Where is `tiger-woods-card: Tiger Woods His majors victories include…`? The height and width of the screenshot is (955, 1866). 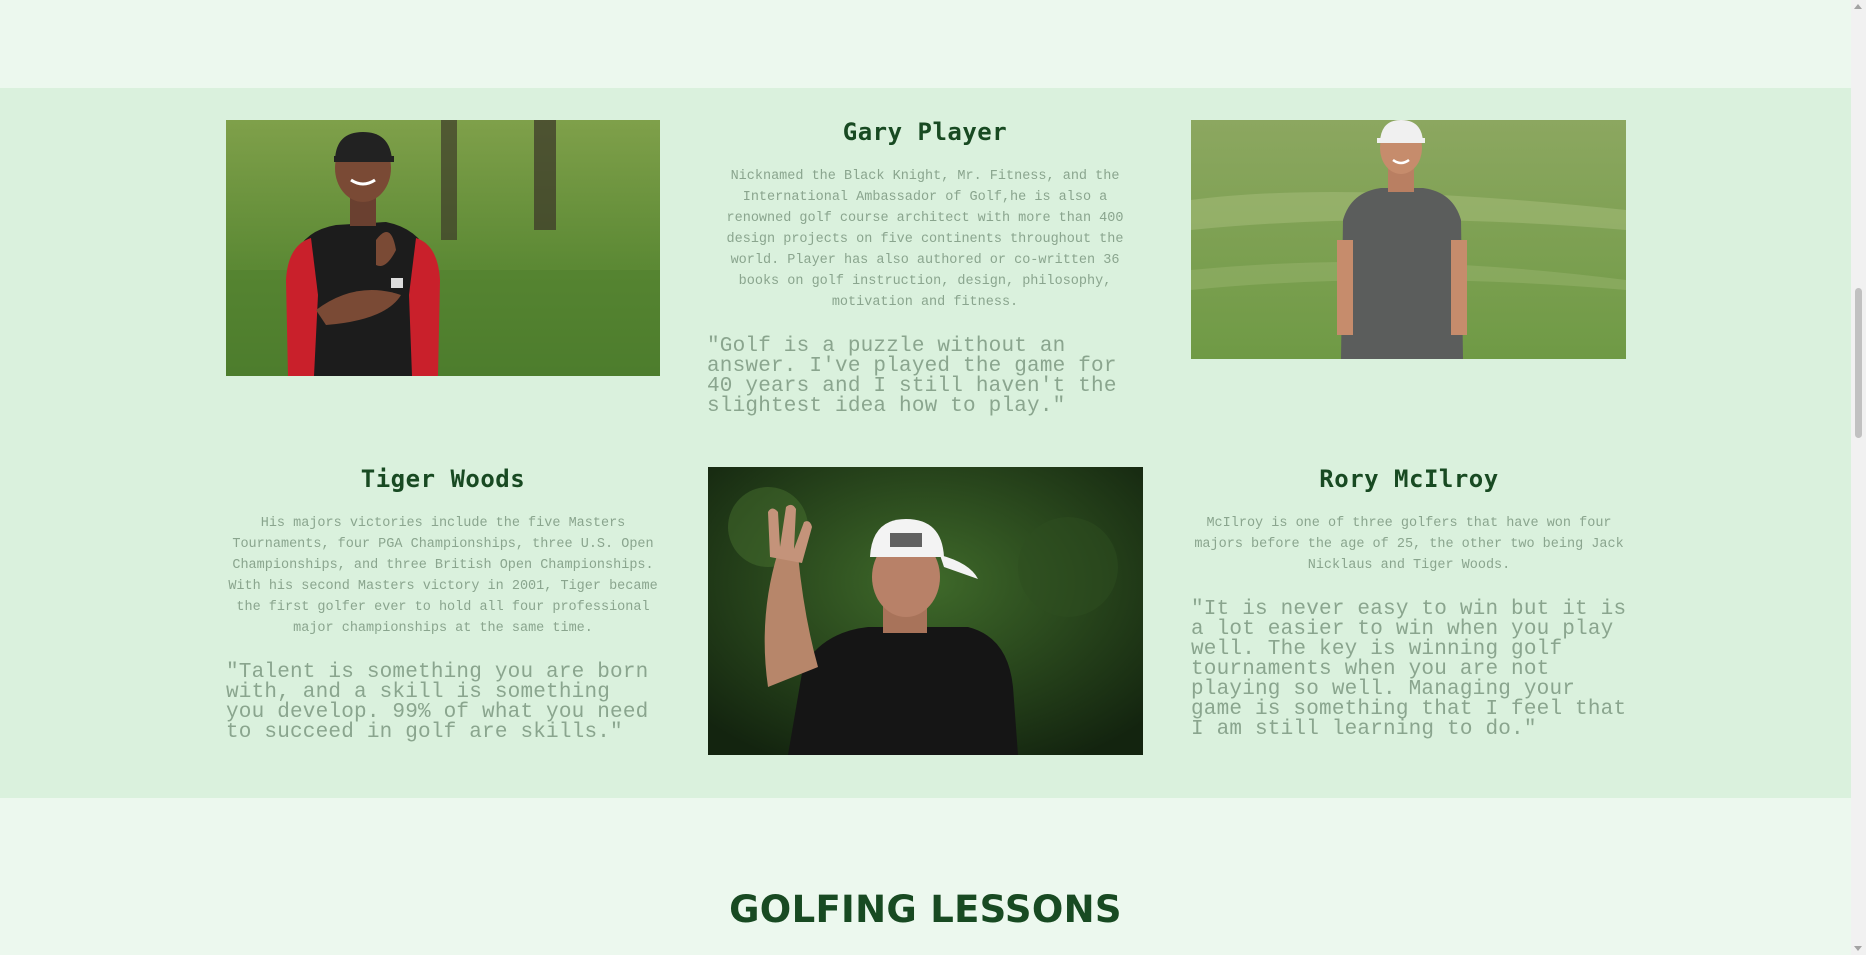 tiger-woods-card: Tiger Woods His majors victories include… is located at coordinates (443, 604).